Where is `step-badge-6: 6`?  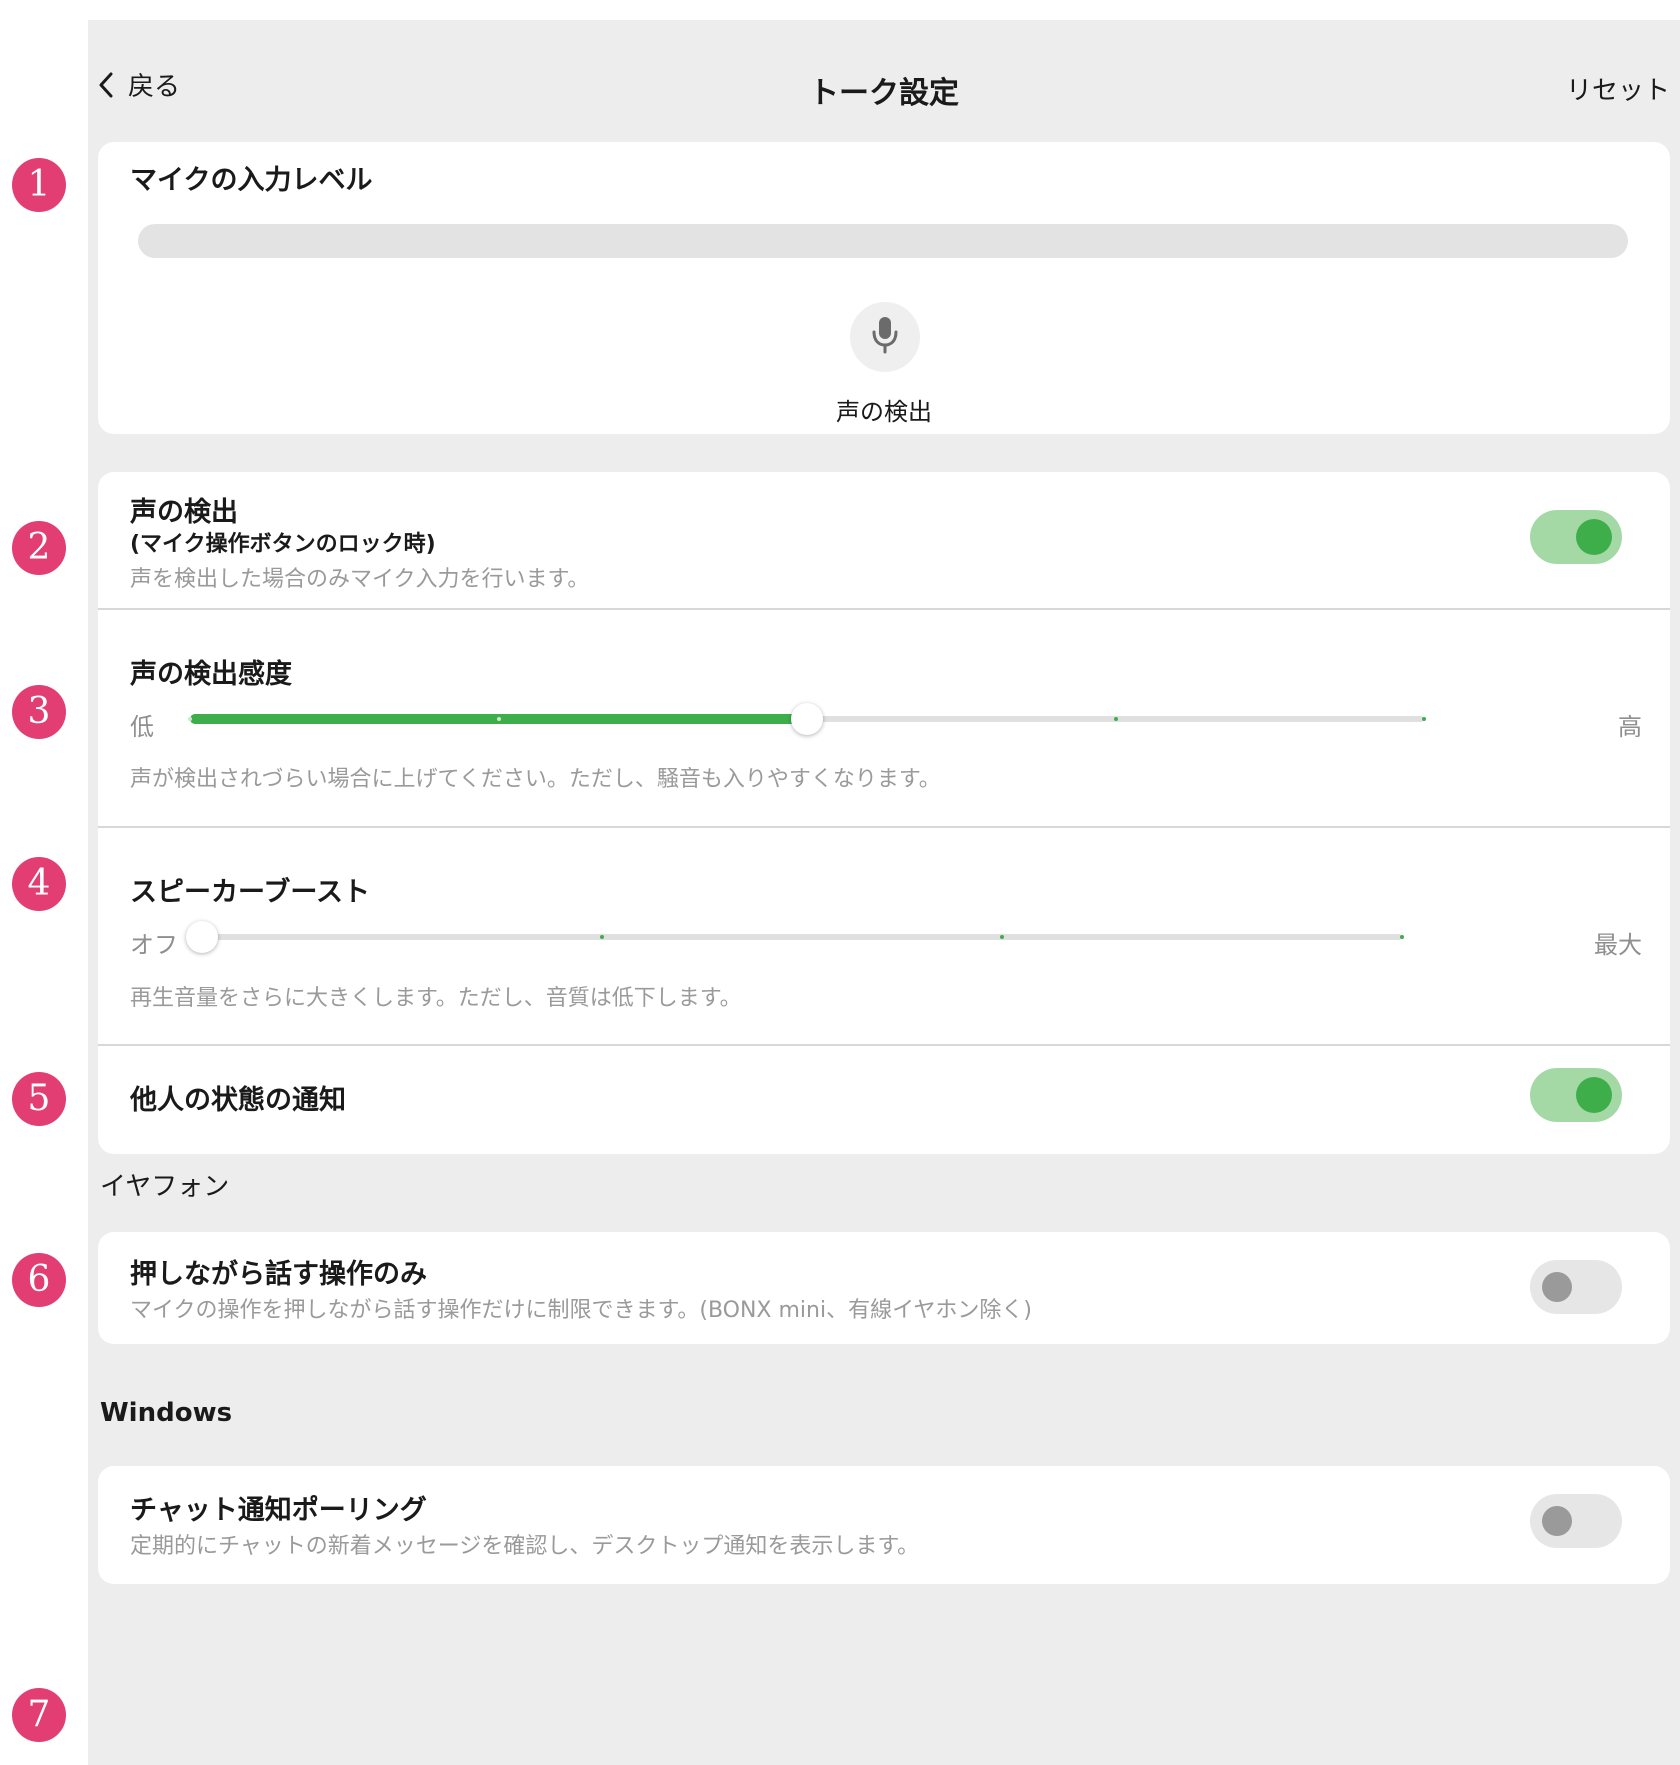
step-badge-6: 6 is located at coordinates (39, 1280).